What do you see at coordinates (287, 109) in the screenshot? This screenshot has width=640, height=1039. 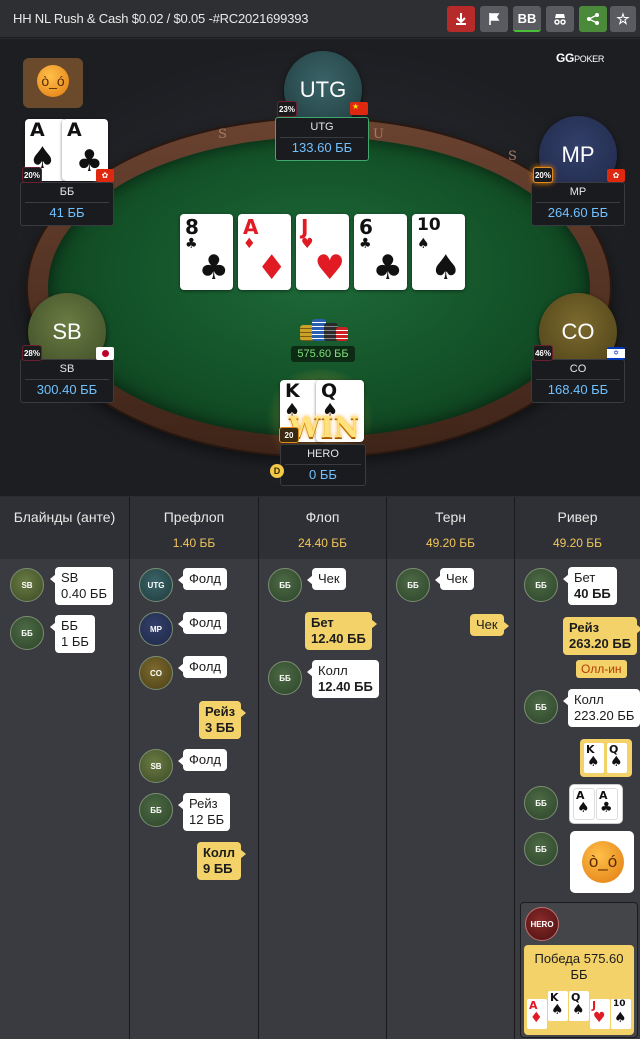 I see `utg-pct-badge: 23%` at bounding box center [287, 109].